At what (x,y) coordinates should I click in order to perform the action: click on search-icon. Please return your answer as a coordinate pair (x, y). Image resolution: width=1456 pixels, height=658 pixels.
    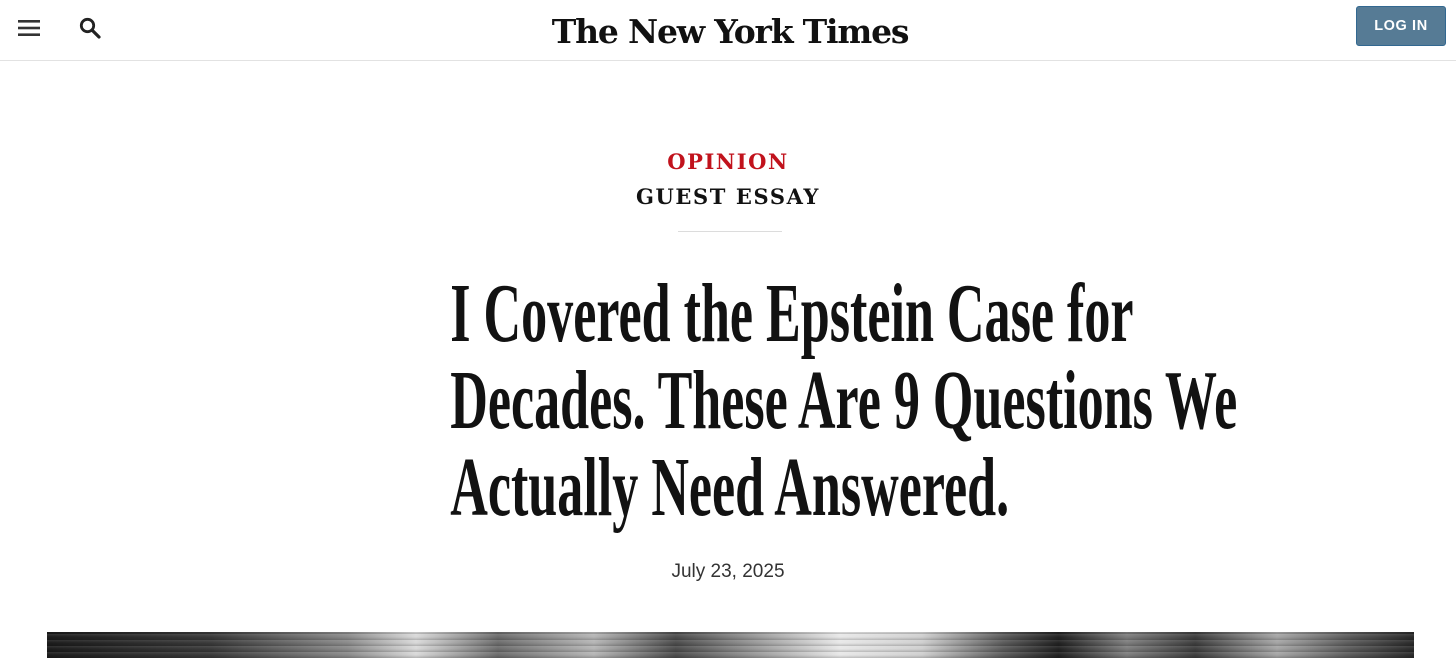
    Looking at the image, I should click on (90, 30).